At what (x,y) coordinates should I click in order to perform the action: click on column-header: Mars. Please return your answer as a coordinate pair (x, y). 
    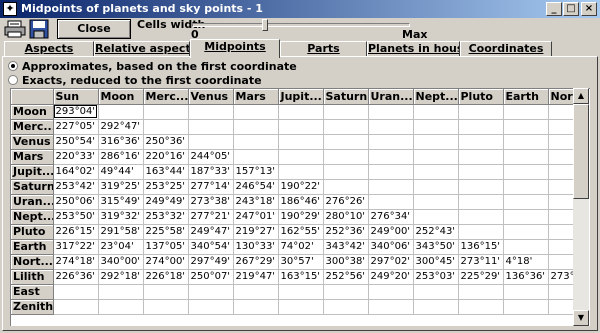
    Looking at the image, I should click on (256, 97).